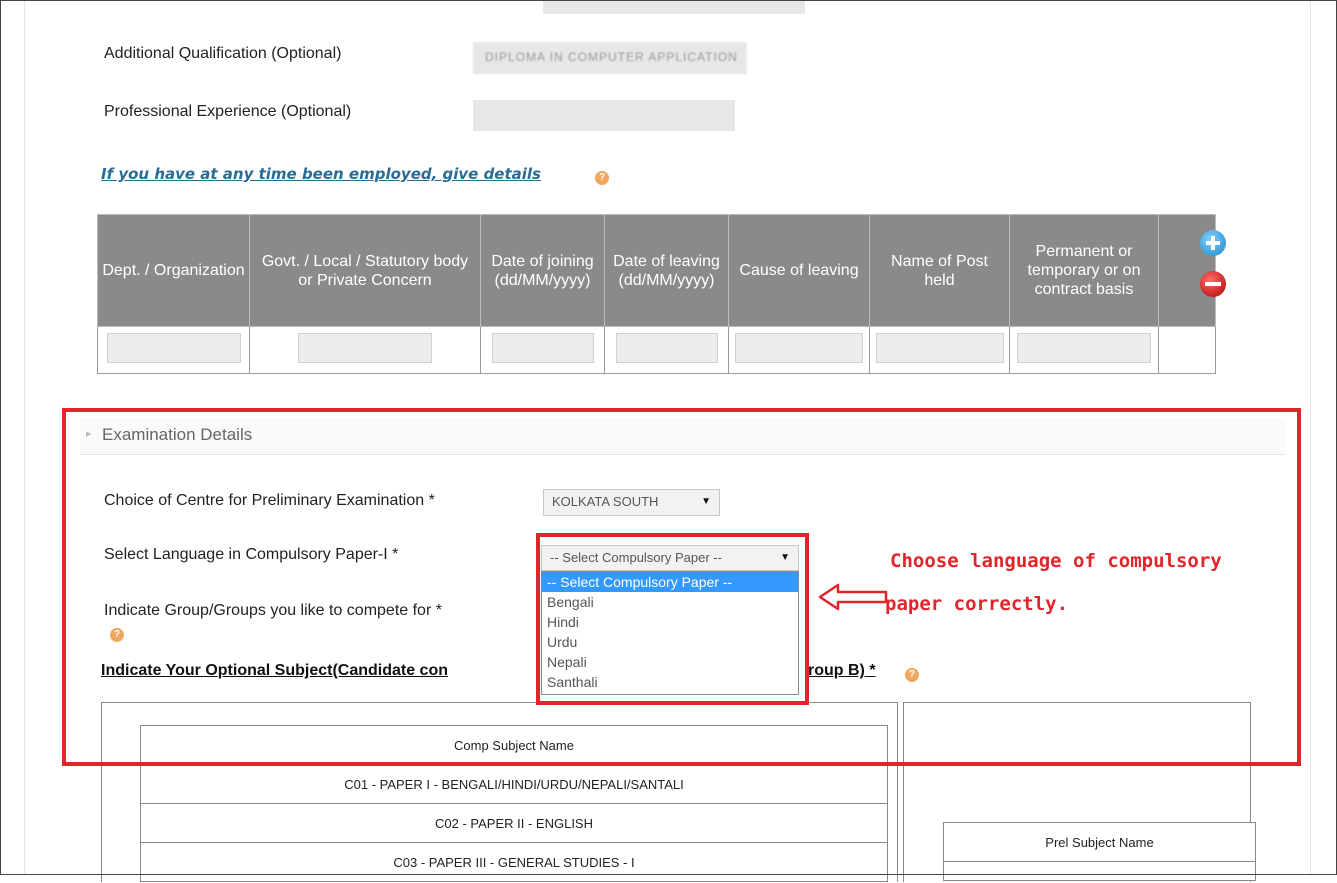  I want to click on cause-of-leaving-input, so click(799, 347).